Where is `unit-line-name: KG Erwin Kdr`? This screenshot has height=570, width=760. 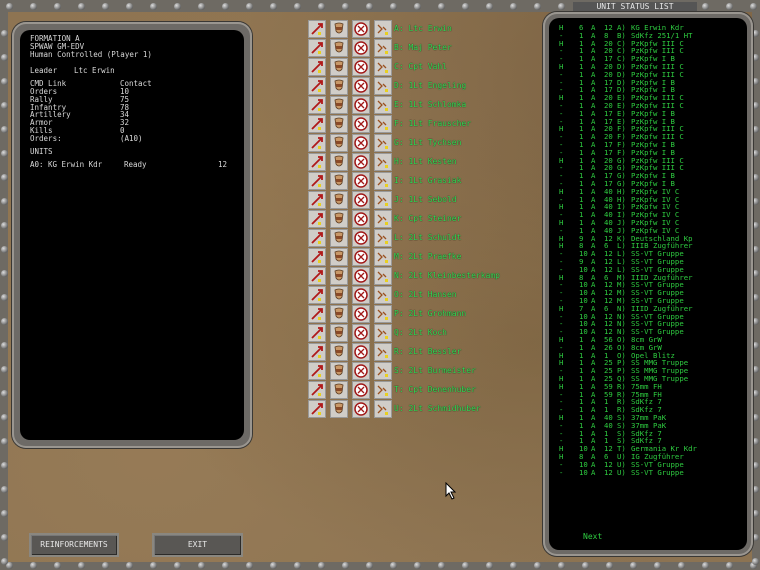
unit-line-name: KG Erwin Kdr is located at coordinates (75, 165).